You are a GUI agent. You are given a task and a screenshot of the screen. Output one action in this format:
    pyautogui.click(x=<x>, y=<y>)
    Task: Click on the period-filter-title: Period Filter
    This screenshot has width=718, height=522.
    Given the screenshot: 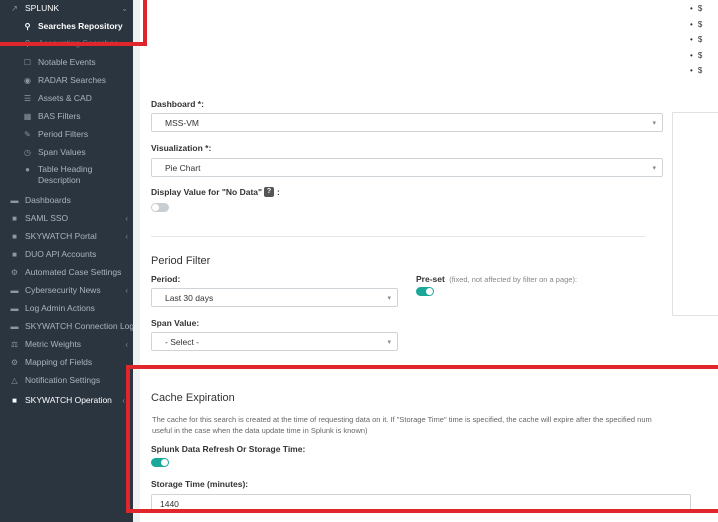 What is the action you would take?
    pyautogui.click(x=181, y=261)
    